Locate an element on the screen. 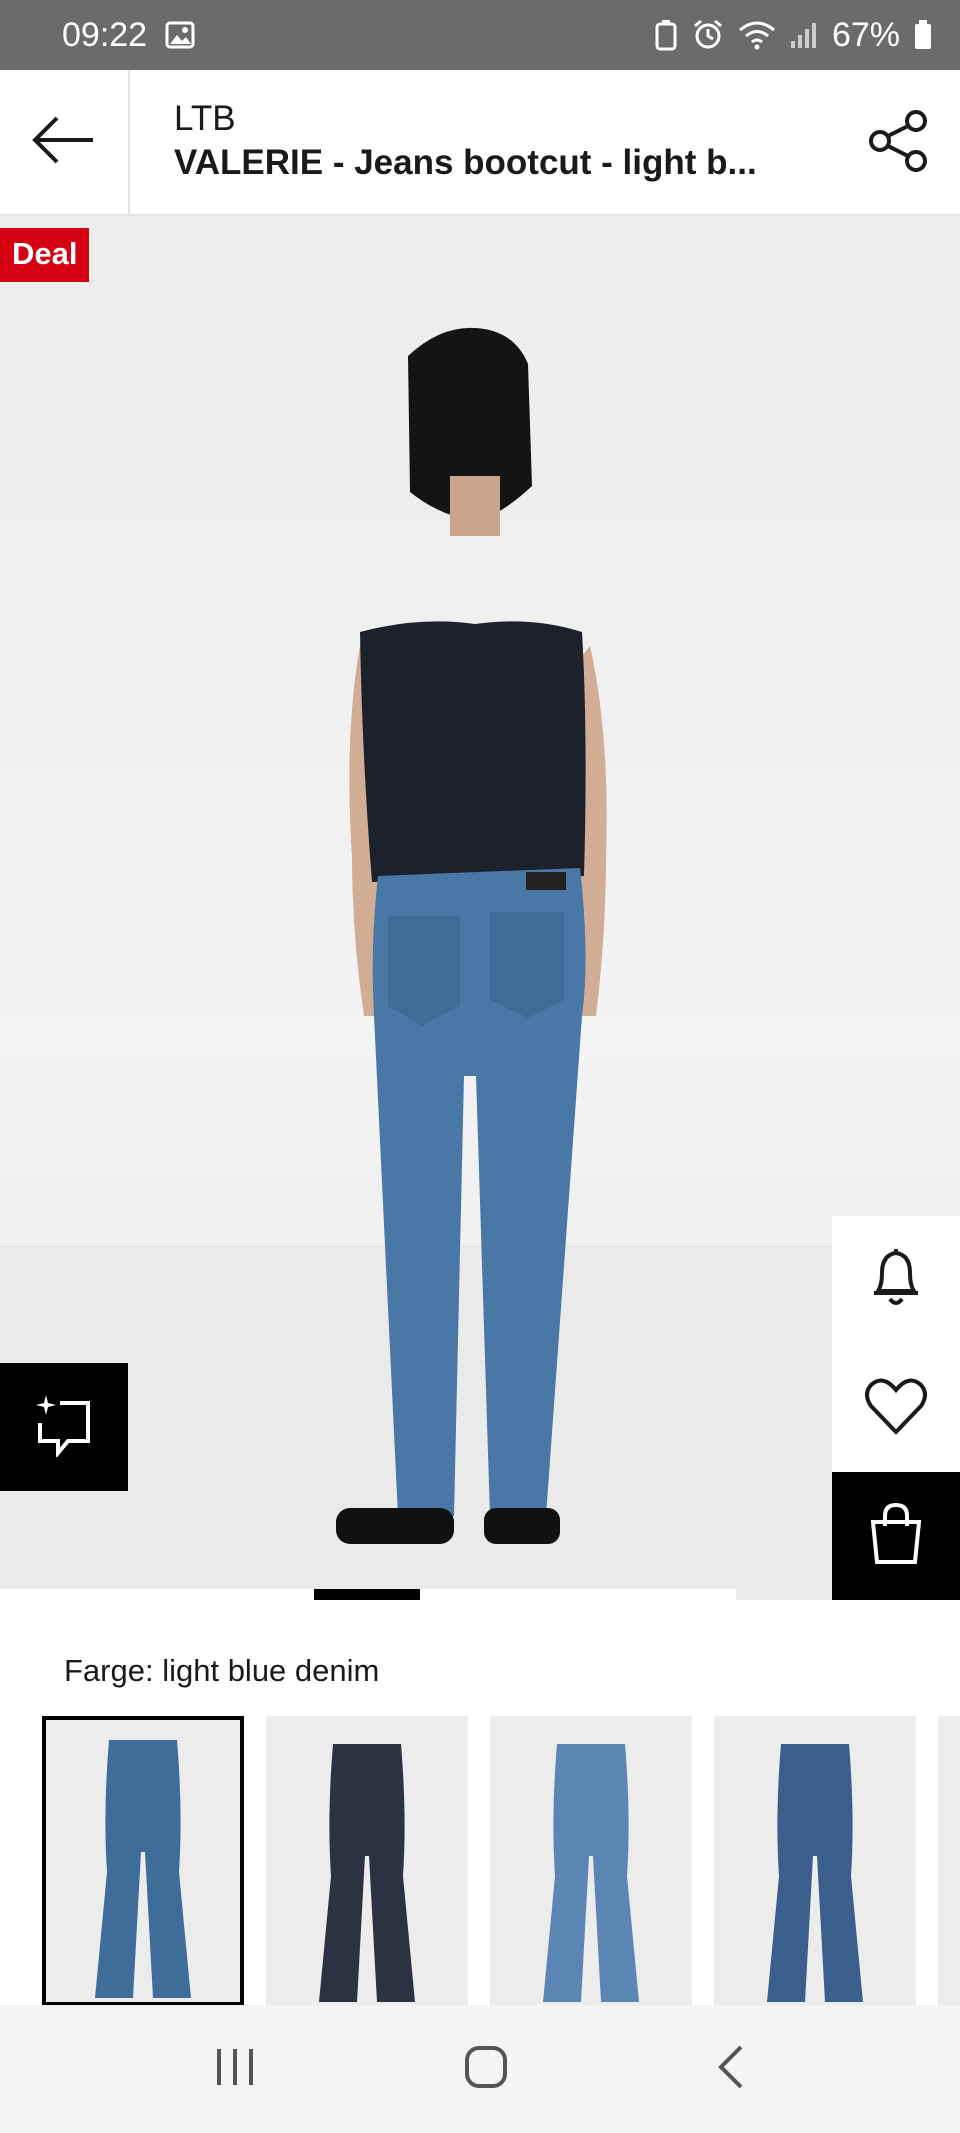 This screenshot has width=960, height=2133. signal-icon is located at coordinates (804, 35).